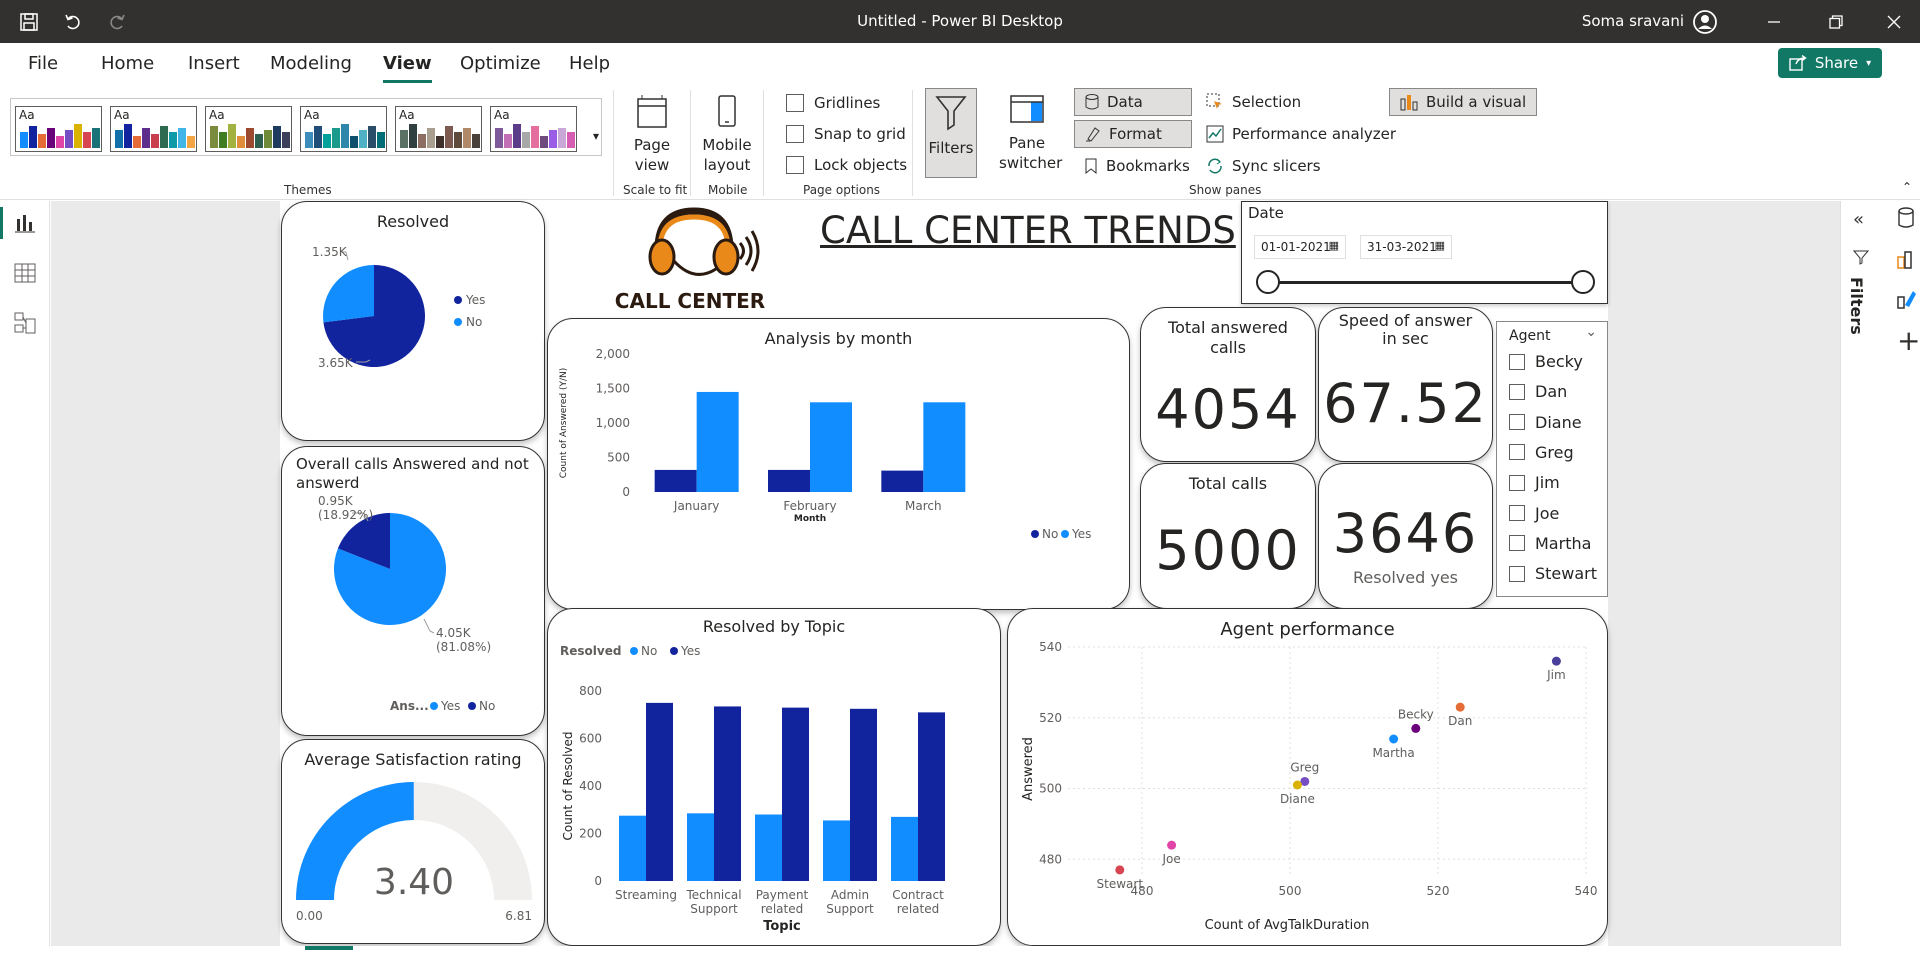 The height and width of the screenshot is (953, 1920). Describe the element at coordinates (1541, 452) in the screenshot. I see `agent-option-greg: Greg` at that location.